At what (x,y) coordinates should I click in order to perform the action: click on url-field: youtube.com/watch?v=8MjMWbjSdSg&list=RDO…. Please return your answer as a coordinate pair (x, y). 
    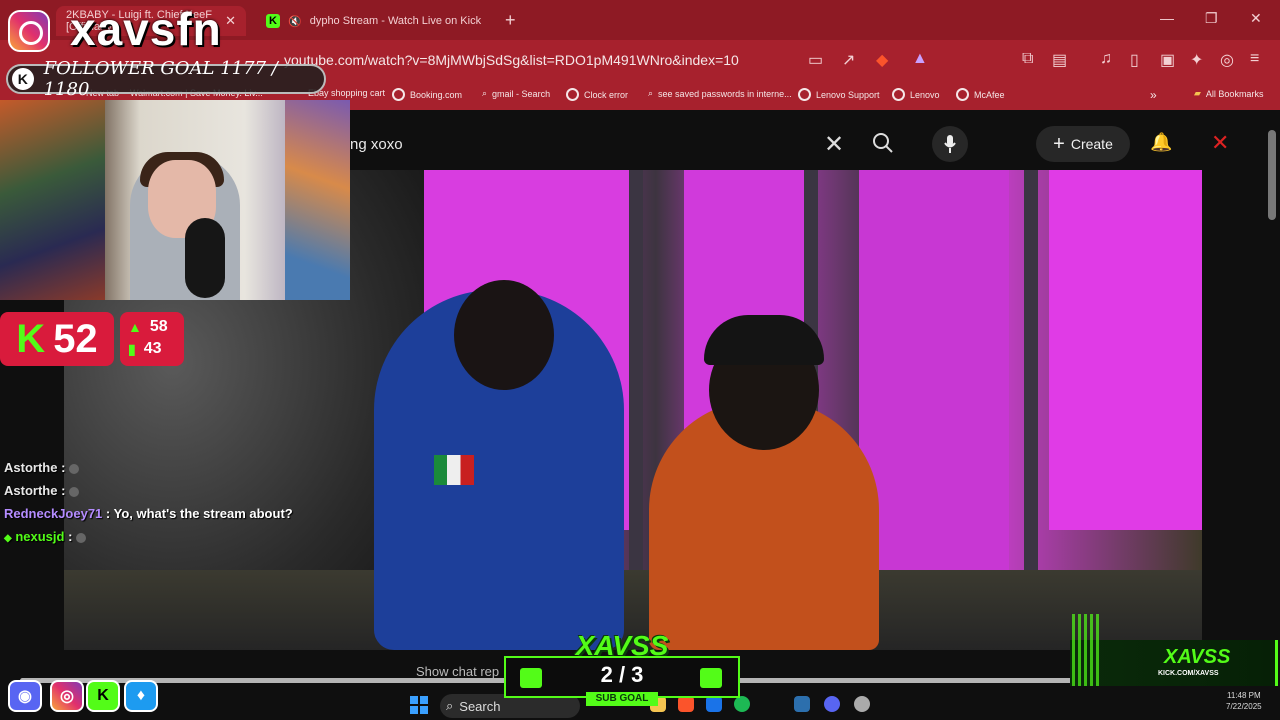
    Looking at the image, I should click on (511, 60).